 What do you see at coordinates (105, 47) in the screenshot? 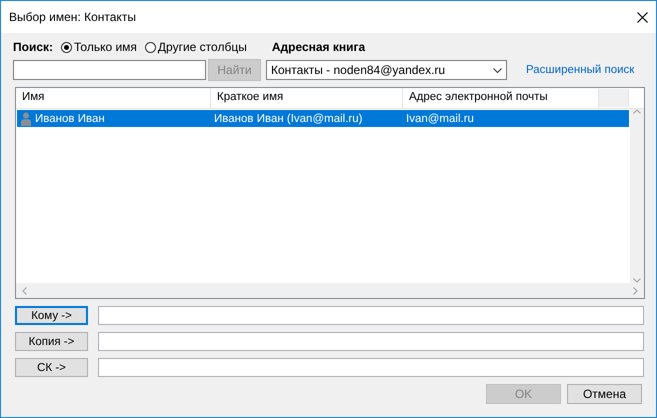
I see `radio-label: Только имя` at bounding box center [105, 47].